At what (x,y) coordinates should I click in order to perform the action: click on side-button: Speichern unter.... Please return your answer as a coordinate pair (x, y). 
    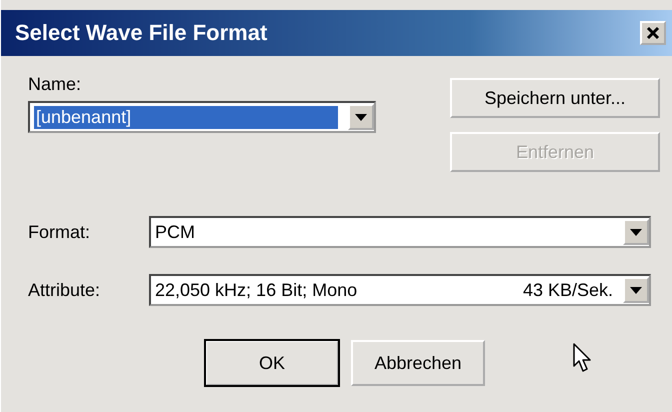
    Looking at the image, I should click on (555, 98).